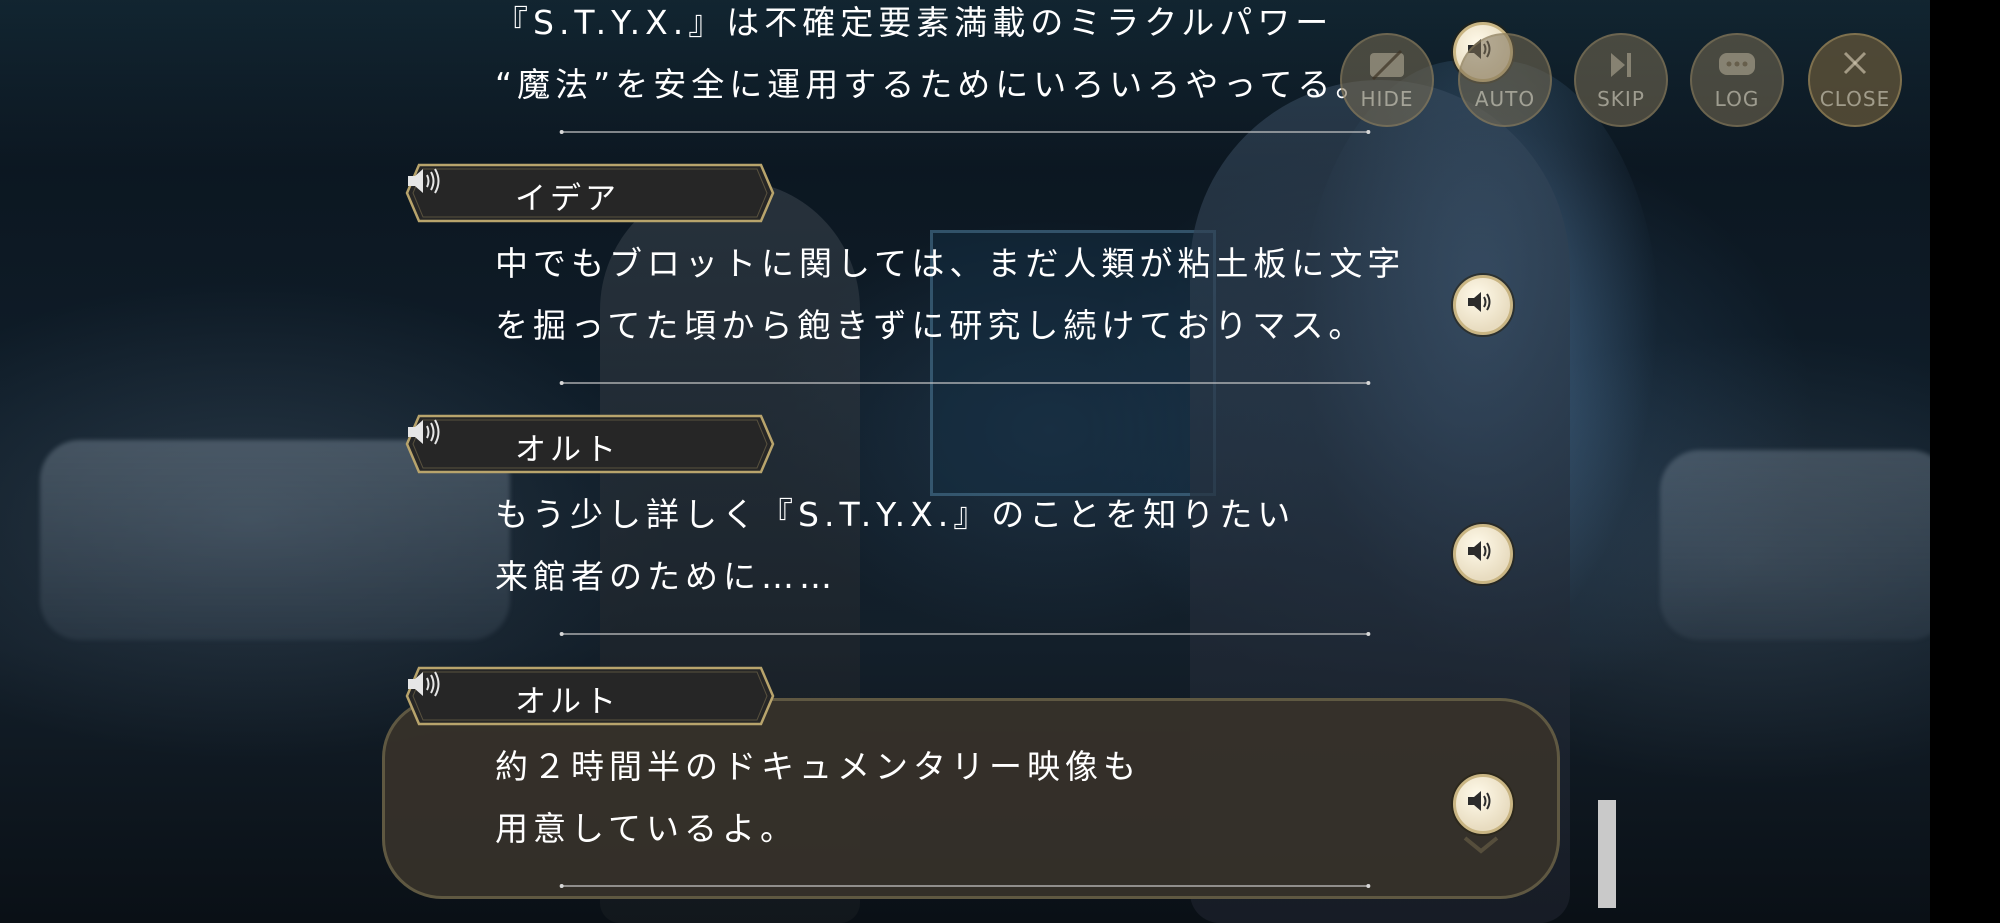 The image size is (2000, 923). What do you see at coordinates (1621, 80) in the screenshot?
I see `skip-button: SKIP` at bounding box center [1621, 80].